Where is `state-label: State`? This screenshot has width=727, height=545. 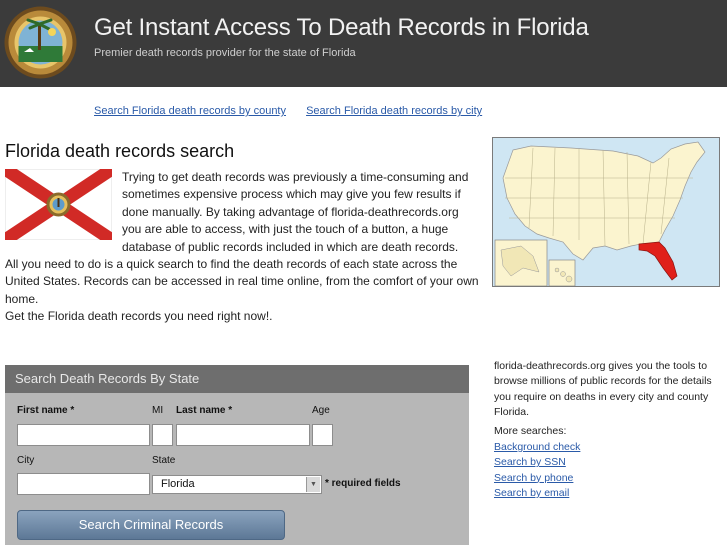
state-label: State is located at coordinates (164, 460).